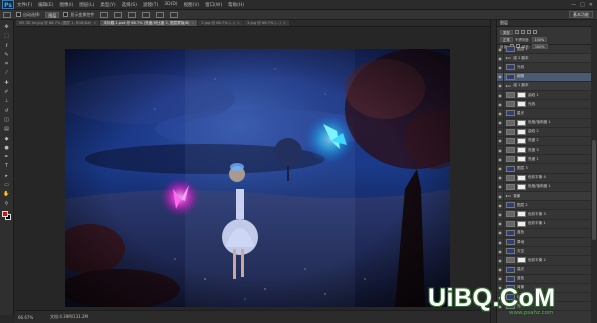 This screenshot has width=597, height=323. Describe the element at coordinates (544, 77) in the screenshot. I see `layer-row: ◉ 蝴蝶` at that location.